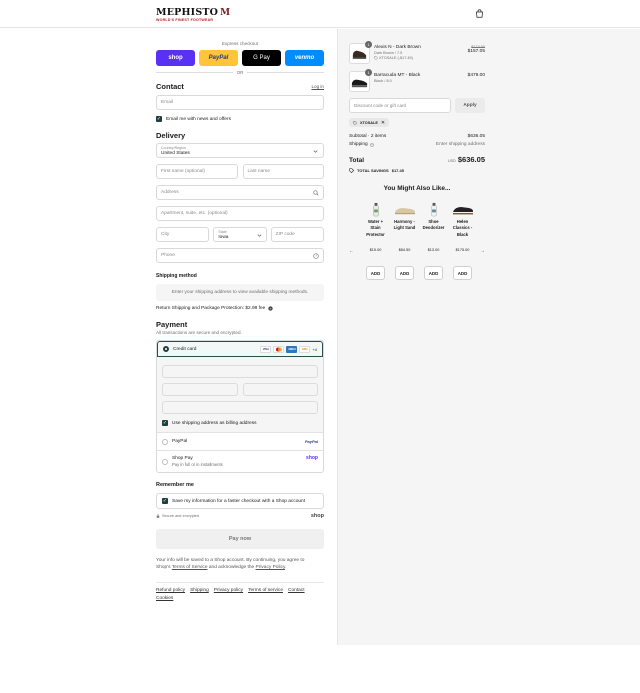 This screenshot has width=640, height=693. What do you see at coordinates (304, 58) in the screenshot?
I see `venmo-button: venmo` at bounding box center [304, 58].